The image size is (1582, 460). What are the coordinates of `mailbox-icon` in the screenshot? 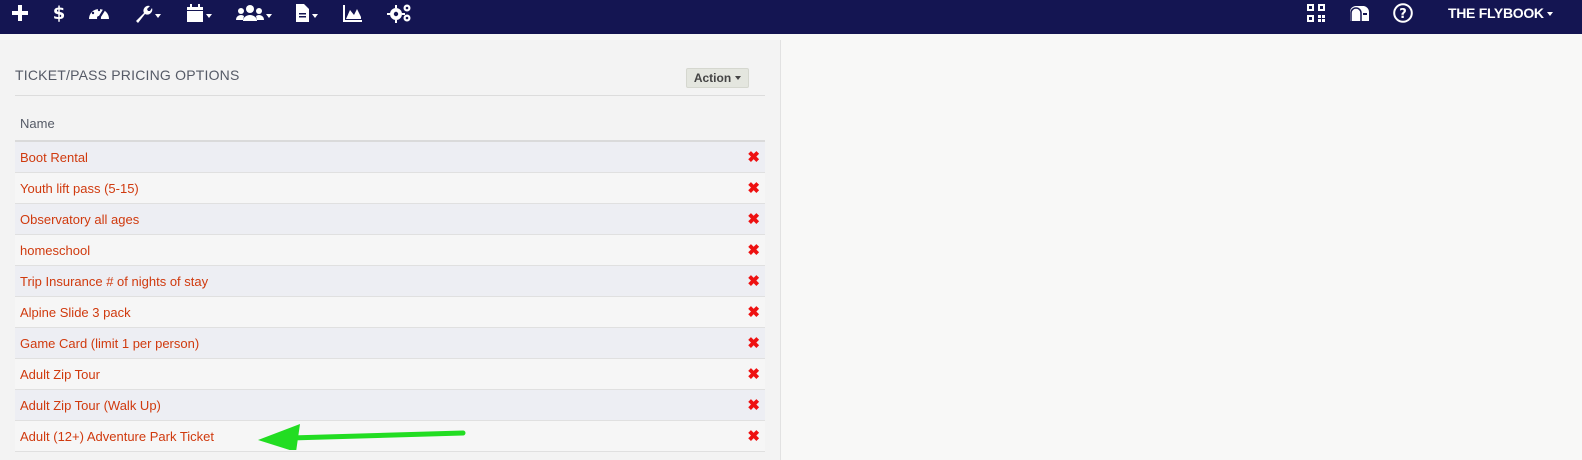 It's located at (1359, 13).